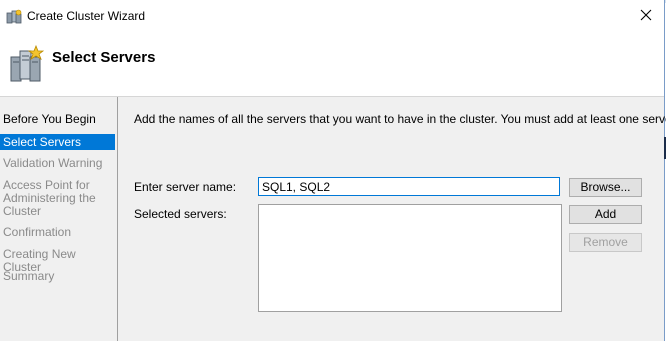 This screenshot has height=341, width=666. I want to click on server-name-label: Enter server name:, so click(185, 187).